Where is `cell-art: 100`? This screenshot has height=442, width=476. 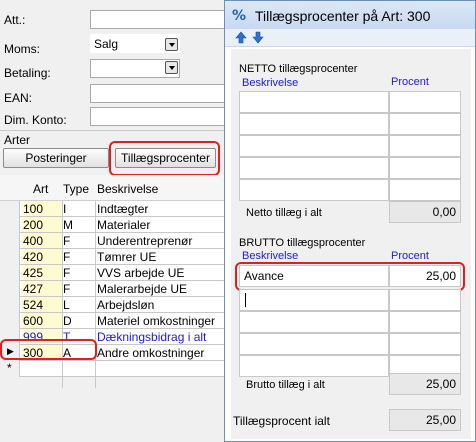
cell-art: 100 is located at coordinates (42, 208).